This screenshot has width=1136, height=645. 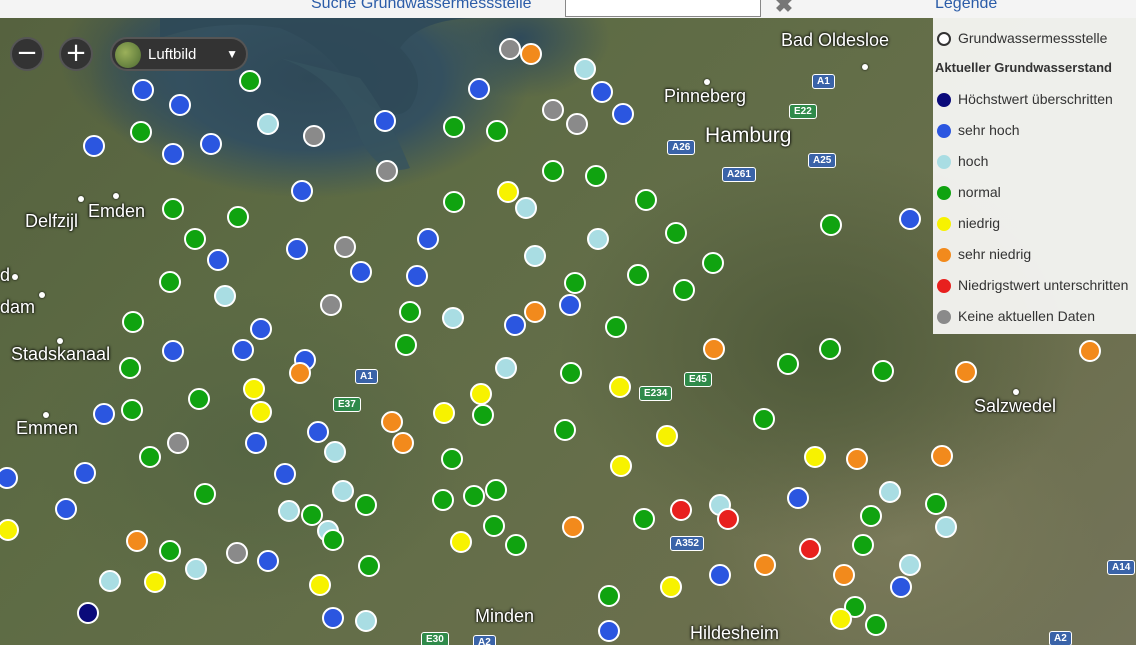 I want to click on legend-title: Legende, so click(x=966, y=6).